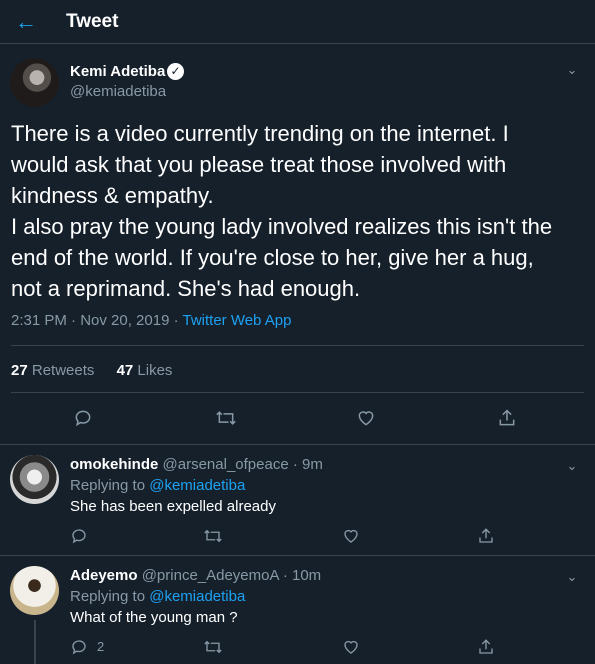  I want to click on likes-label: Likes, so click(153, 370).